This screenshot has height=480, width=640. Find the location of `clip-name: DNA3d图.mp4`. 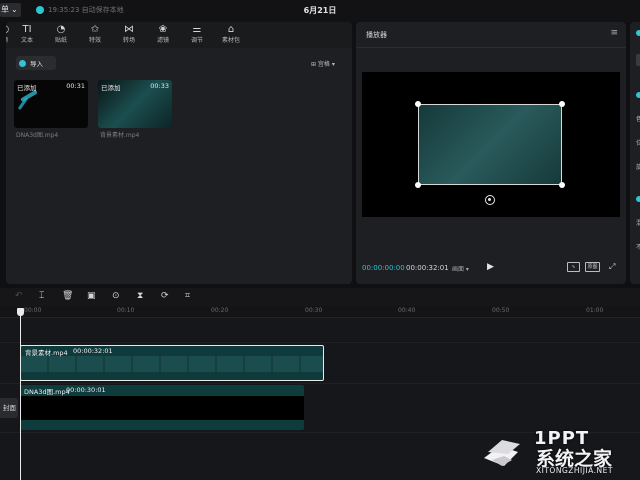

clip-name: DNA3d图.mp4 is located at coordinates (47, 392).